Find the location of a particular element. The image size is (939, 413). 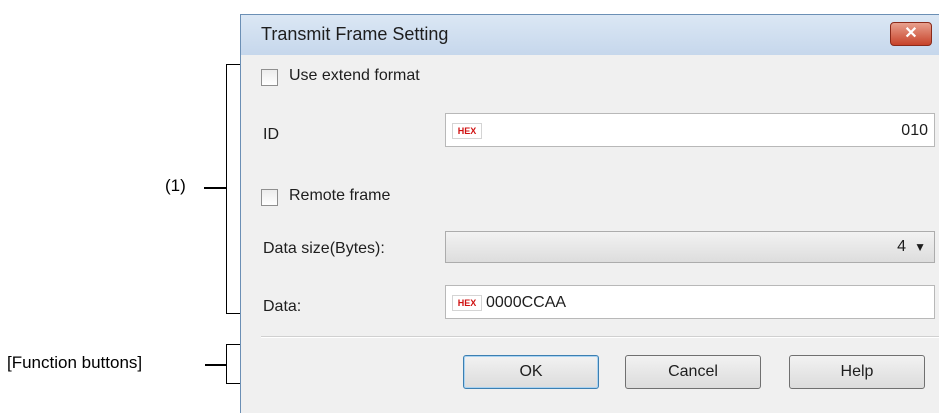

remote-frame-label: Remote frame is located at coordinates (340, 195).